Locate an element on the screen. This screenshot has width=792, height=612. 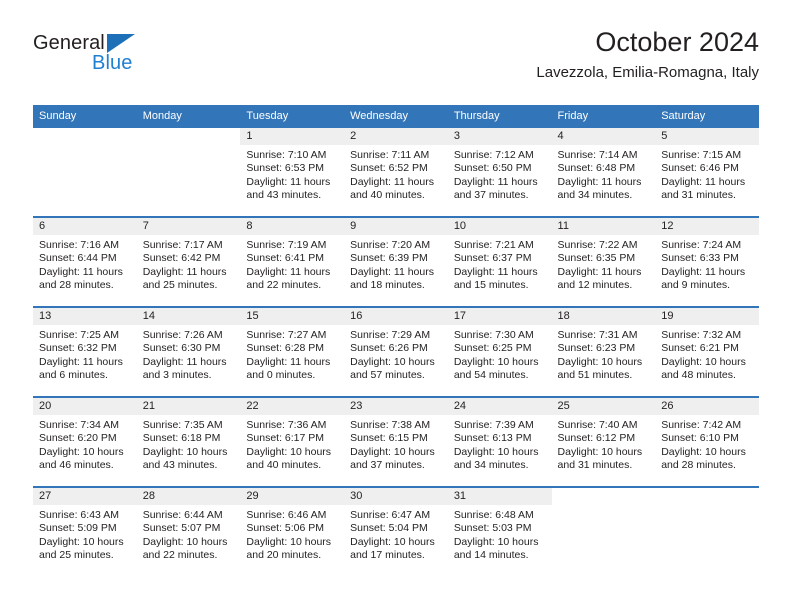
daylight-text: Daylight: 10 hours and 51 minutes. is located at coordinates (600, 368).